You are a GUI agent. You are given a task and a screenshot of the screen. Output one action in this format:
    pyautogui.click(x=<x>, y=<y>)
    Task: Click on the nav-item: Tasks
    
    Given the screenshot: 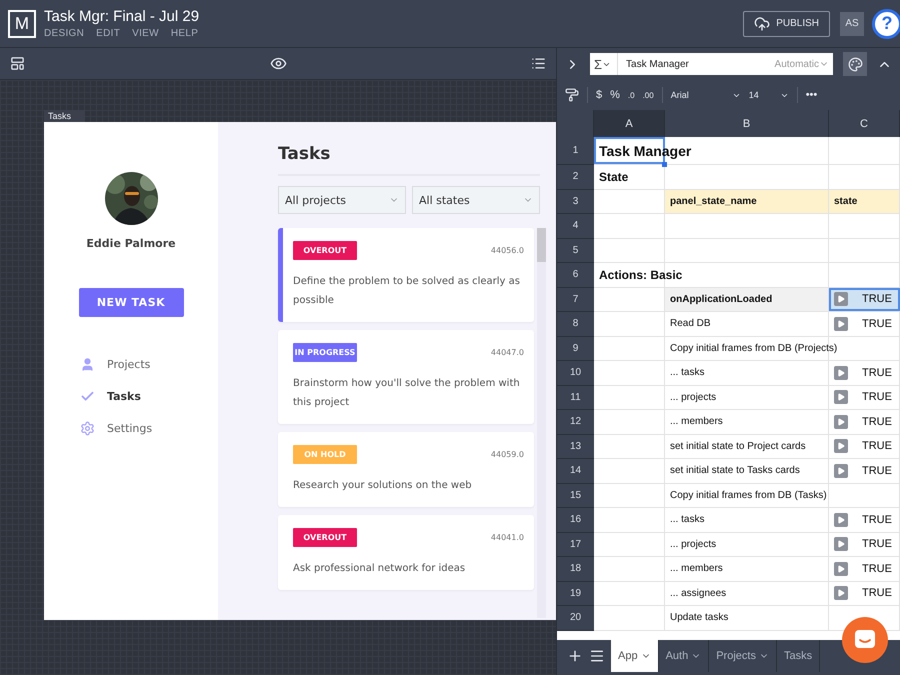 What is the action you would take?
    pyautogui.click(x=149, y=396)
    